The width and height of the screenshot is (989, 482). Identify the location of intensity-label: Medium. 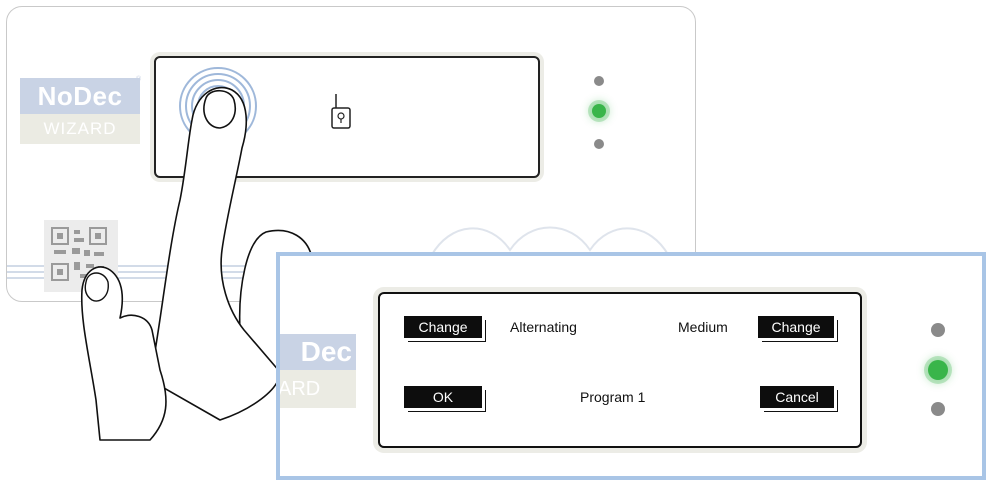
(703, 327).